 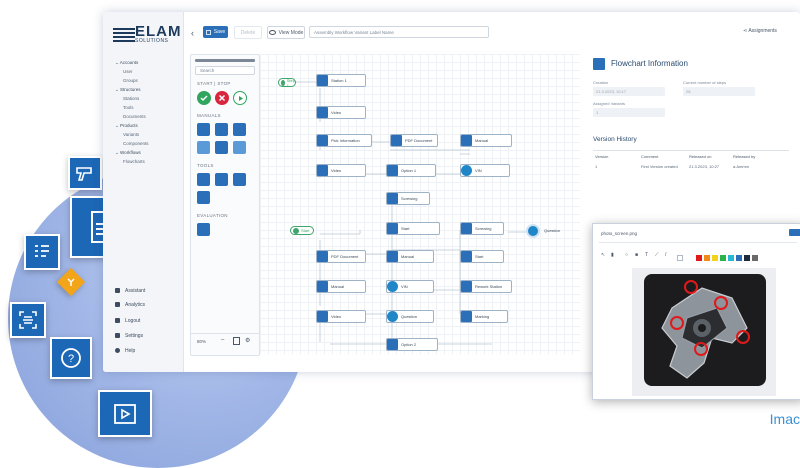 What do you see at coordinates (42, 252) in the screenshot?
I see `checklist-touch-icon` at bounding box center [42, 252].